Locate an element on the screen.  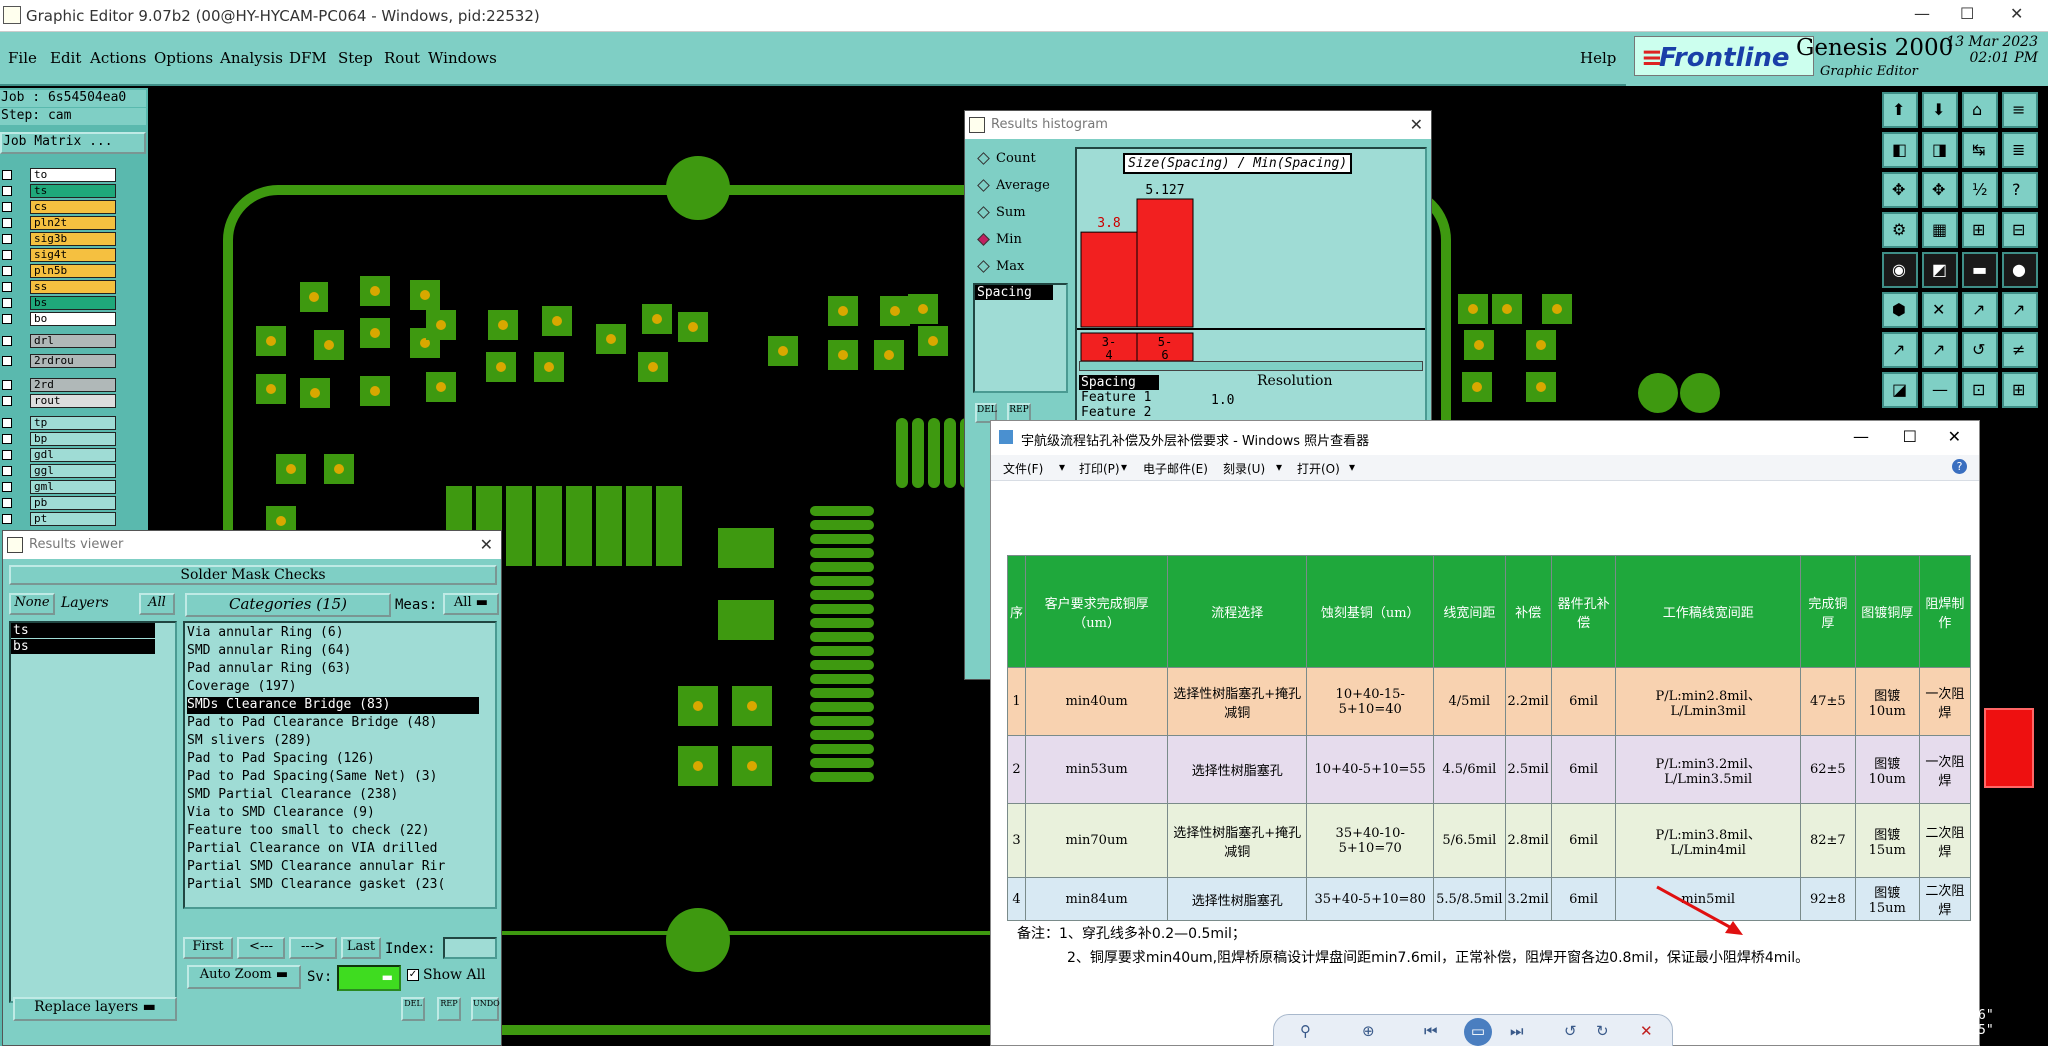
layer-name: gdl is located at coordinates (73, 455).